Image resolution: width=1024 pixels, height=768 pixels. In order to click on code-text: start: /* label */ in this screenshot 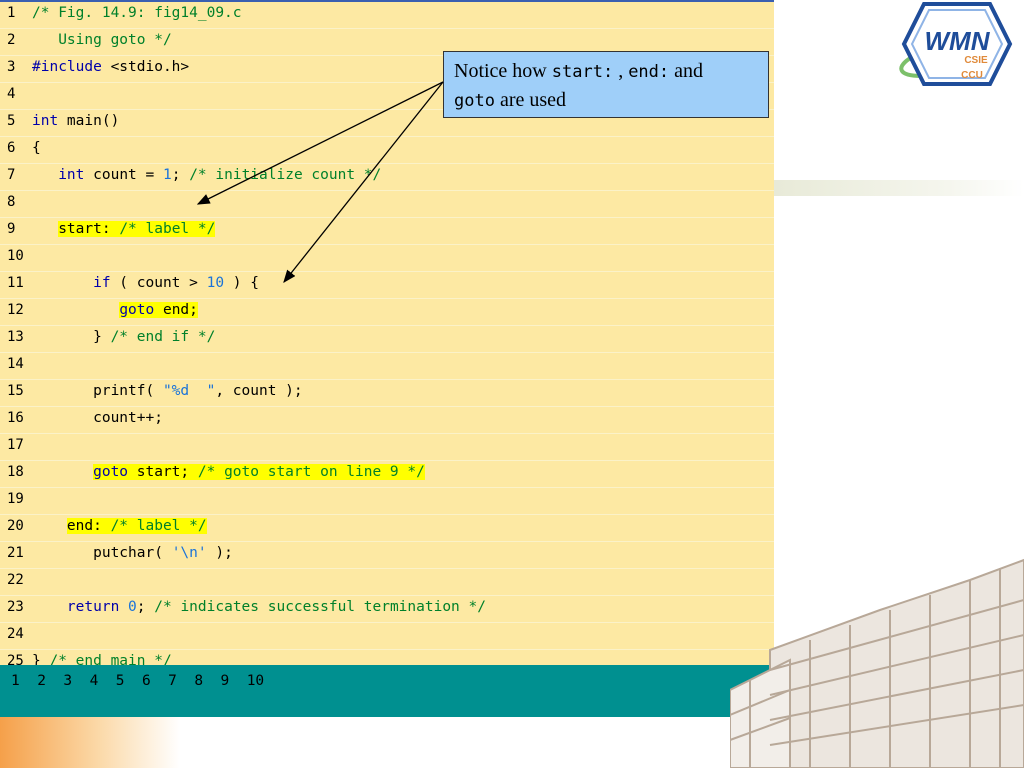, I will do `click(124, 229)`.